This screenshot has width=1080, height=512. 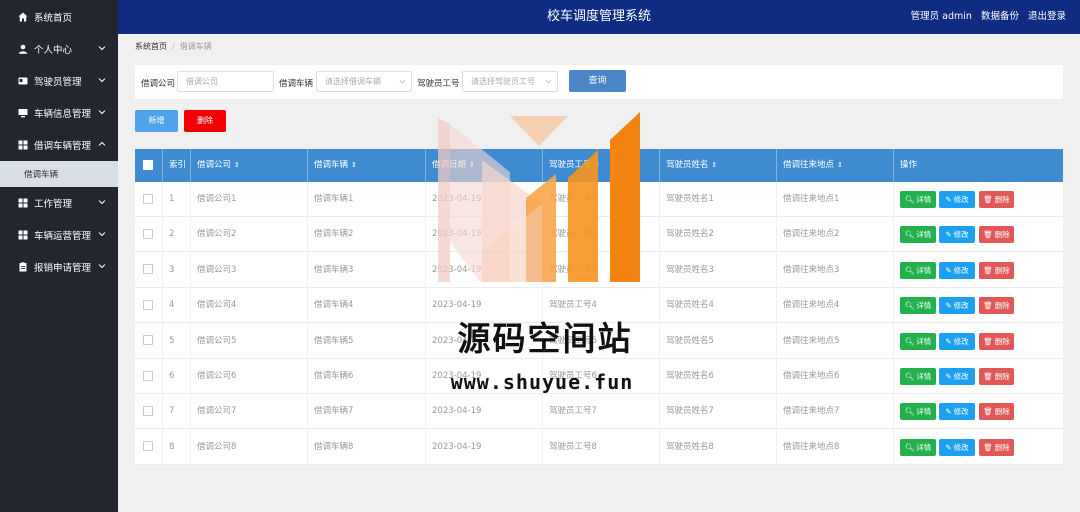 What do you see at coordinates (1002, 341) in the screenshot?
I see `delete-label: 删除` at bounding box center [1002, 341].